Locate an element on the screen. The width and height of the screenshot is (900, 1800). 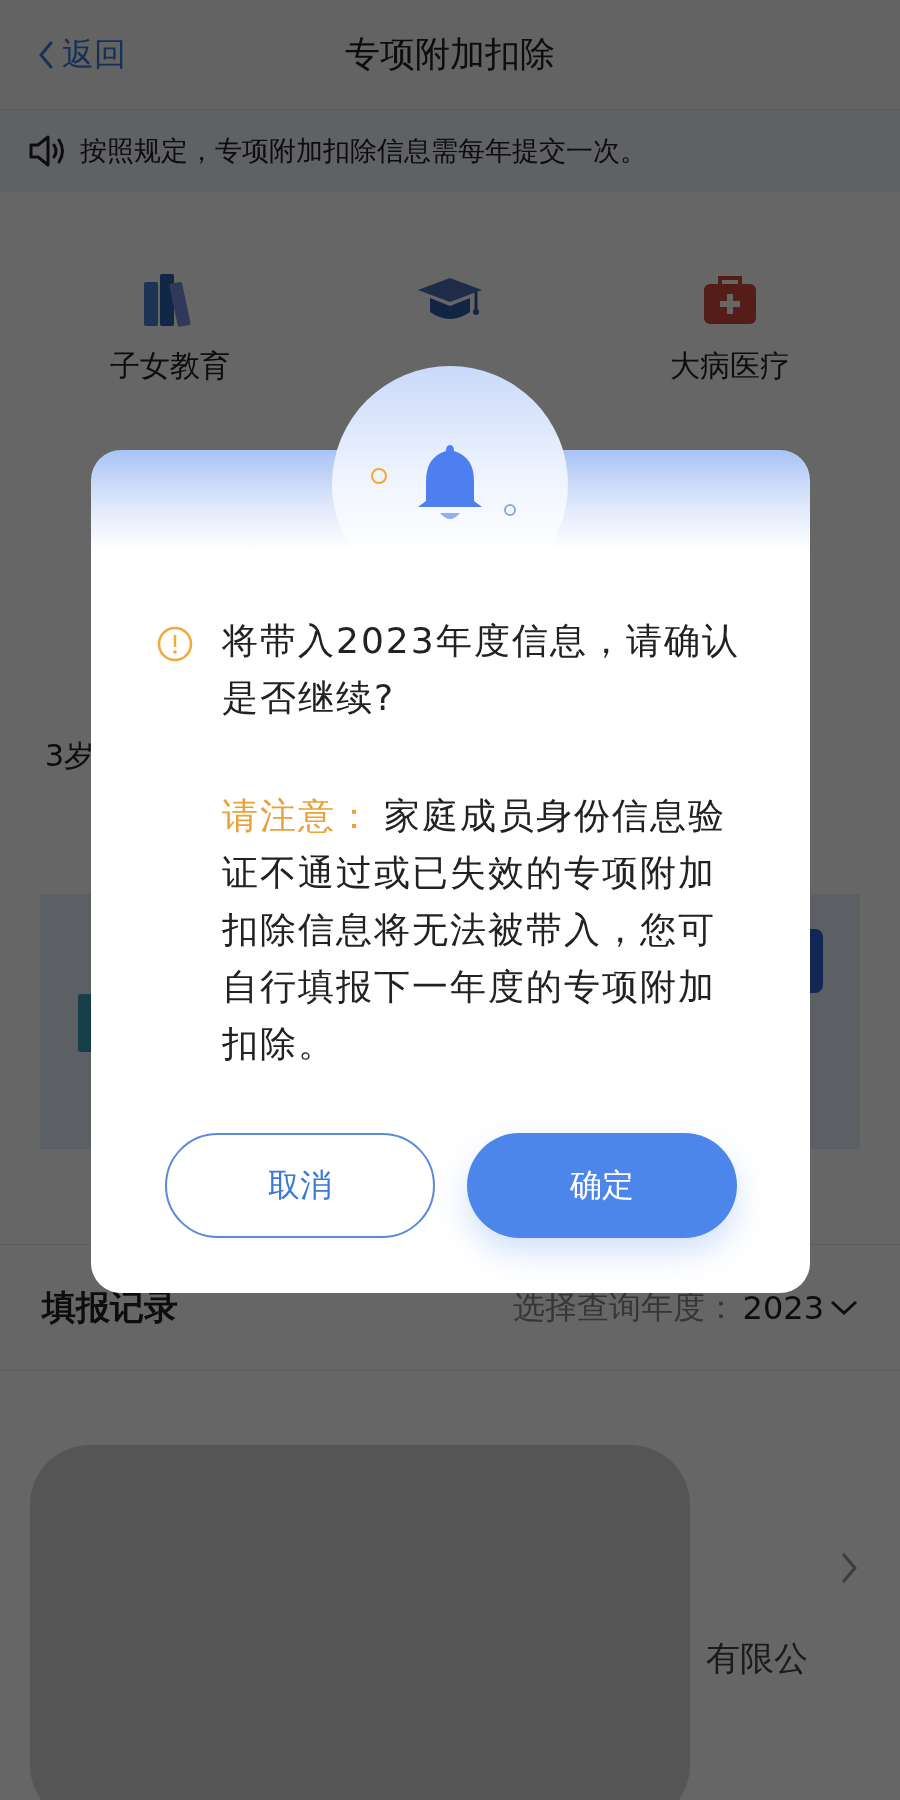
chevron-down-icon is located at coordinates (844, 1307).